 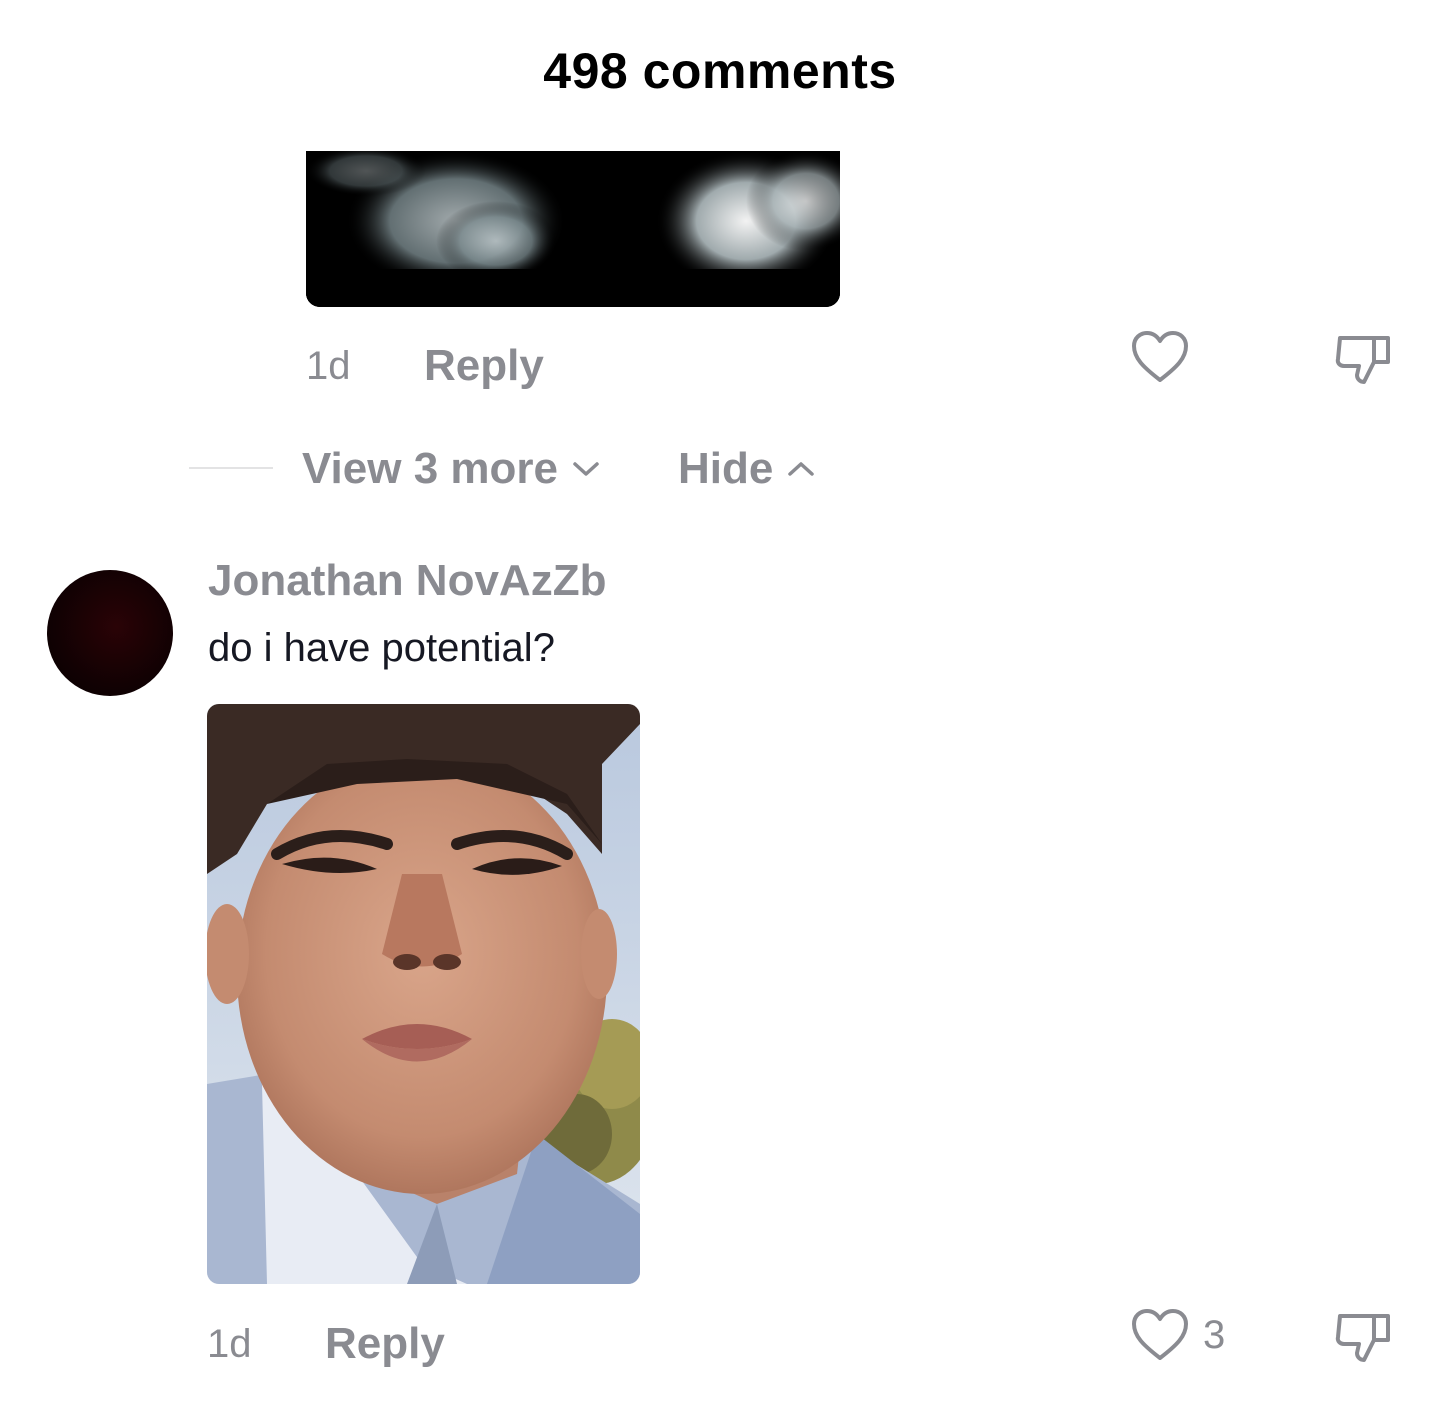 What do you see at coordinates (1214, 1334) in the screenshot?
I see `like-count: 3` at bounding box center [1214, 1334].